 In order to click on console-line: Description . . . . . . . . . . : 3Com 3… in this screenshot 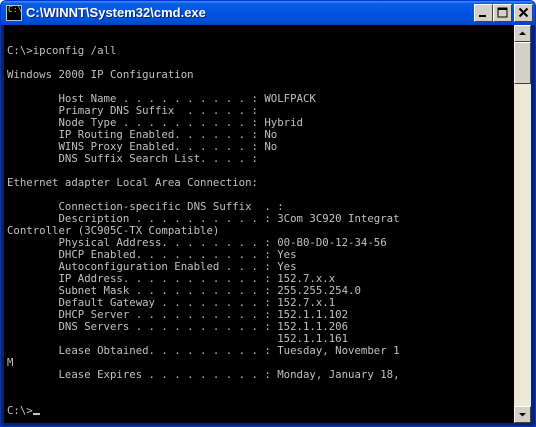, I will do `click(203, 219)`.